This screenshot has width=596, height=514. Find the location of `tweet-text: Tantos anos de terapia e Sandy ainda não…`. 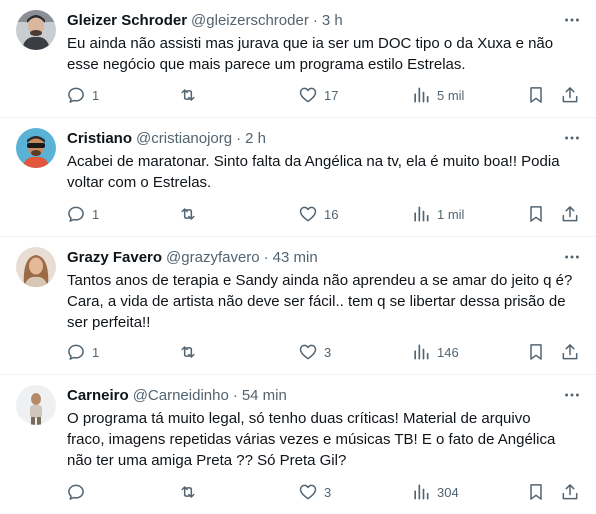

tweet-text: Tantos anos de terapia e Sandy ainda não… is located at coordinates (320, 301).